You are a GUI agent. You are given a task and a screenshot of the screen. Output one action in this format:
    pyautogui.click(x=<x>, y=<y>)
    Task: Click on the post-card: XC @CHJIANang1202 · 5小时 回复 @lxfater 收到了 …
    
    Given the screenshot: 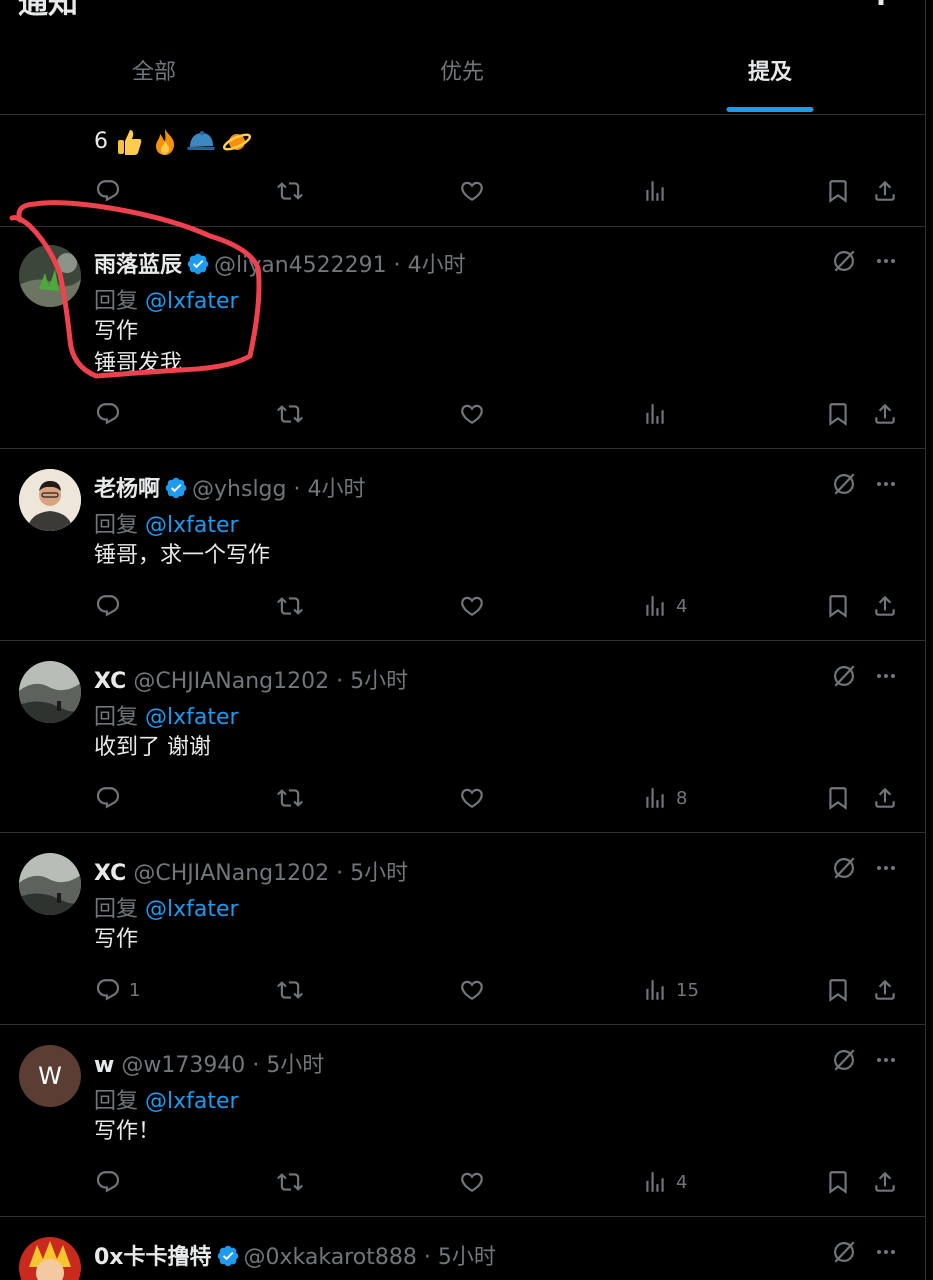 What is the action you would take?
    pyautogui.click(x=462, y=736)
    